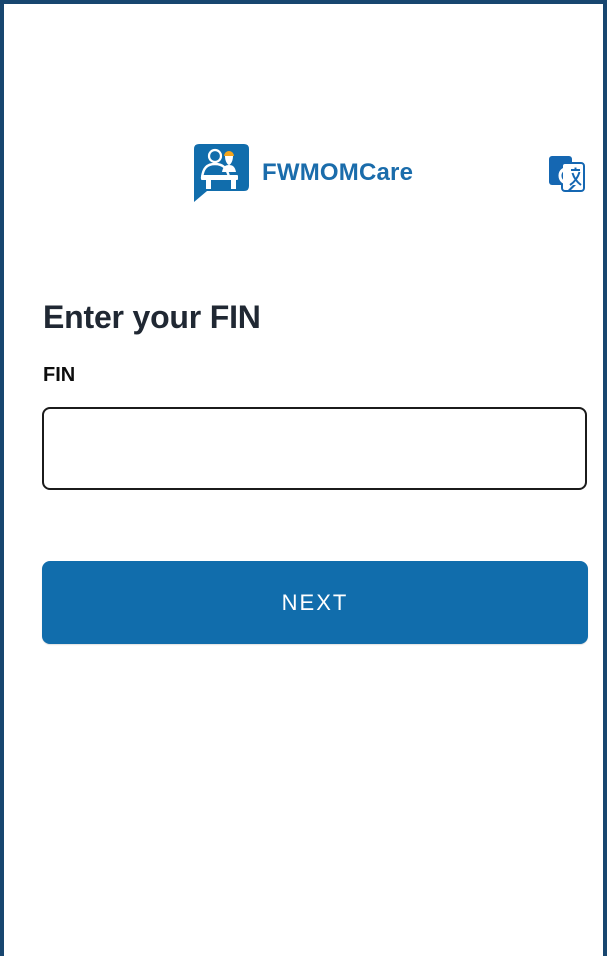  I want to click on worker-chat-logo-icon, so click(221, 173).